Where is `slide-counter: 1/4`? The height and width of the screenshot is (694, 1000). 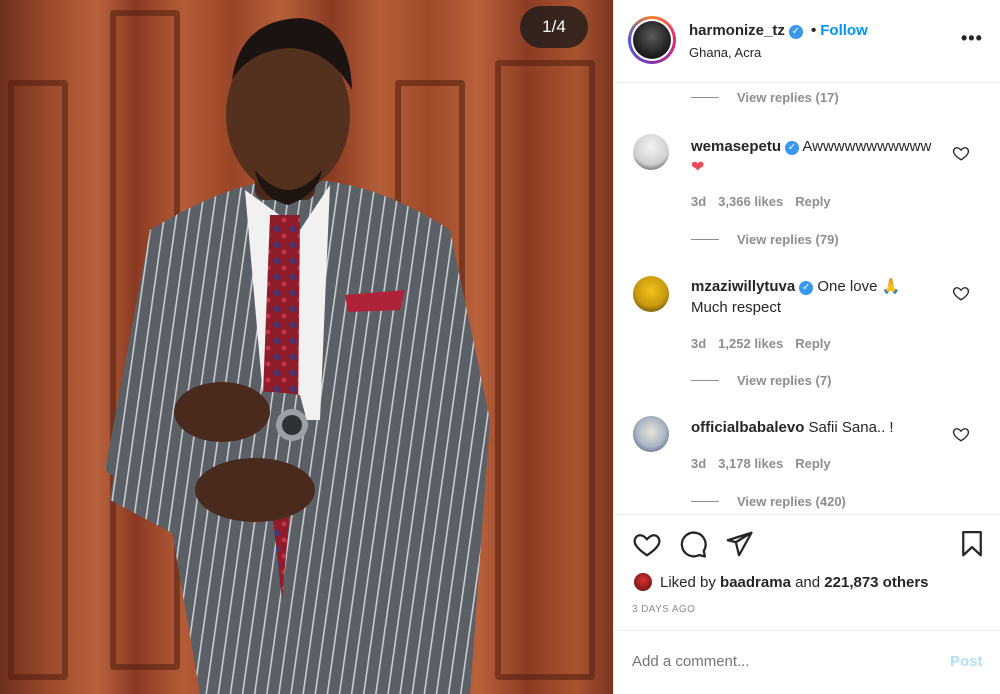
slide-counter: 1/4 is located at coordinates (554, 27).